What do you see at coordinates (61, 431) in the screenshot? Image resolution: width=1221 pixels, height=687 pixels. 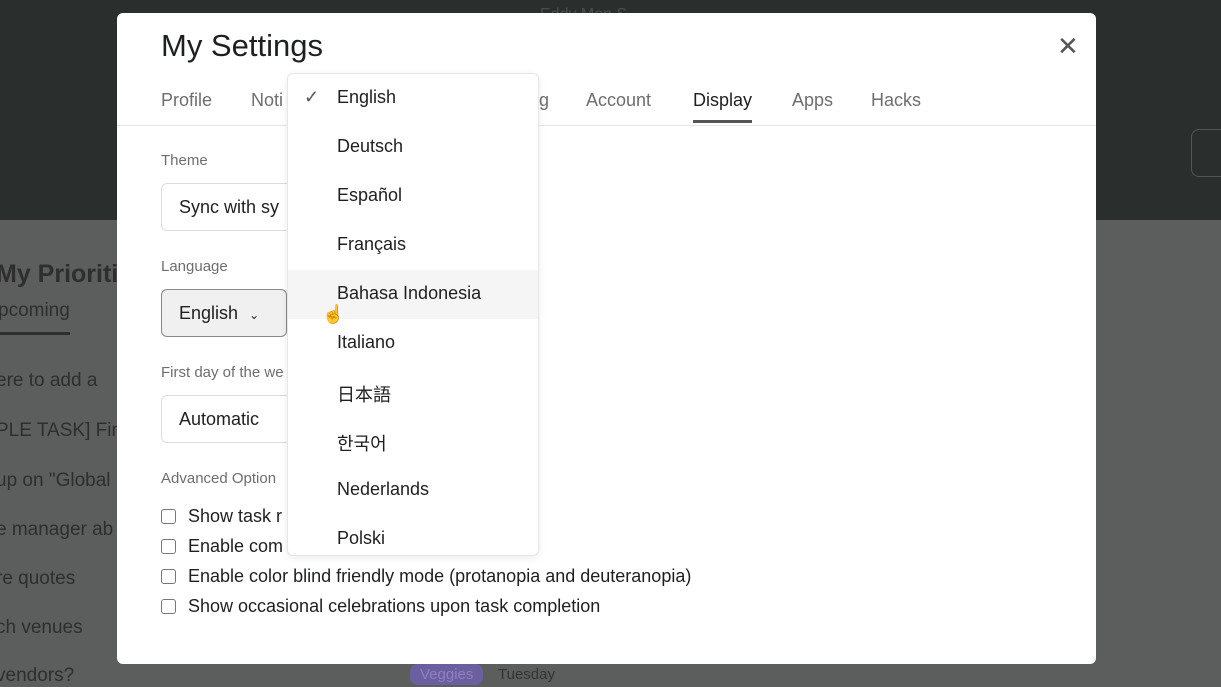 I see `list-item: PLE TASK] Fin` at bounding box center [61, 431].